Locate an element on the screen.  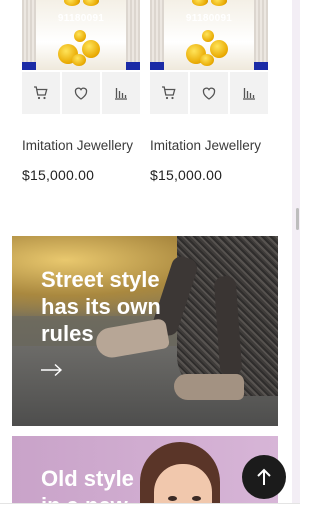
promo-banner-old-style: Old style in a new is located at coordinates (145, 472).